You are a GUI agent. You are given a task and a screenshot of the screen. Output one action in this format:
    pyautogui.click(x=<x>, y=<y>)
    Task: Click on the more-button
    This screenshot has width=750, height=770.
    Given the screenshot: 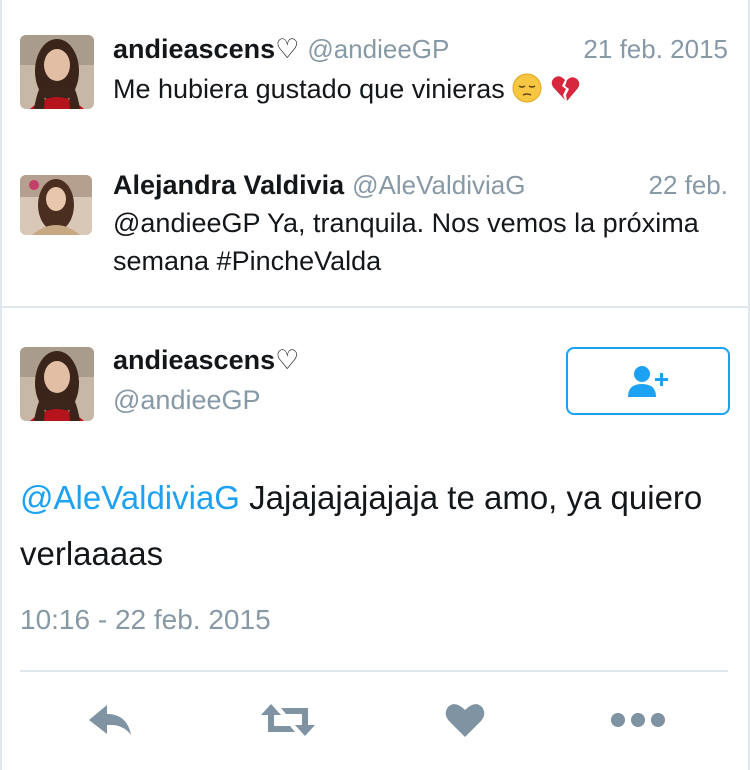 What is the action you would take?
    pyautogui.click(x=638, y=720)
    